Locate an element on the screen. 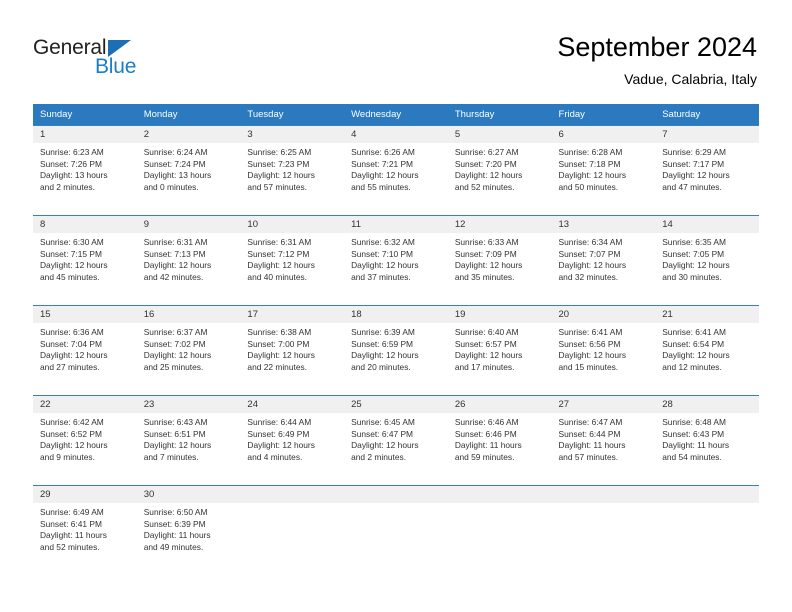 This screenshot has width=792, height=612. sunset-text: Sunset: 7:13 PM is located at coordinates (174, 253).